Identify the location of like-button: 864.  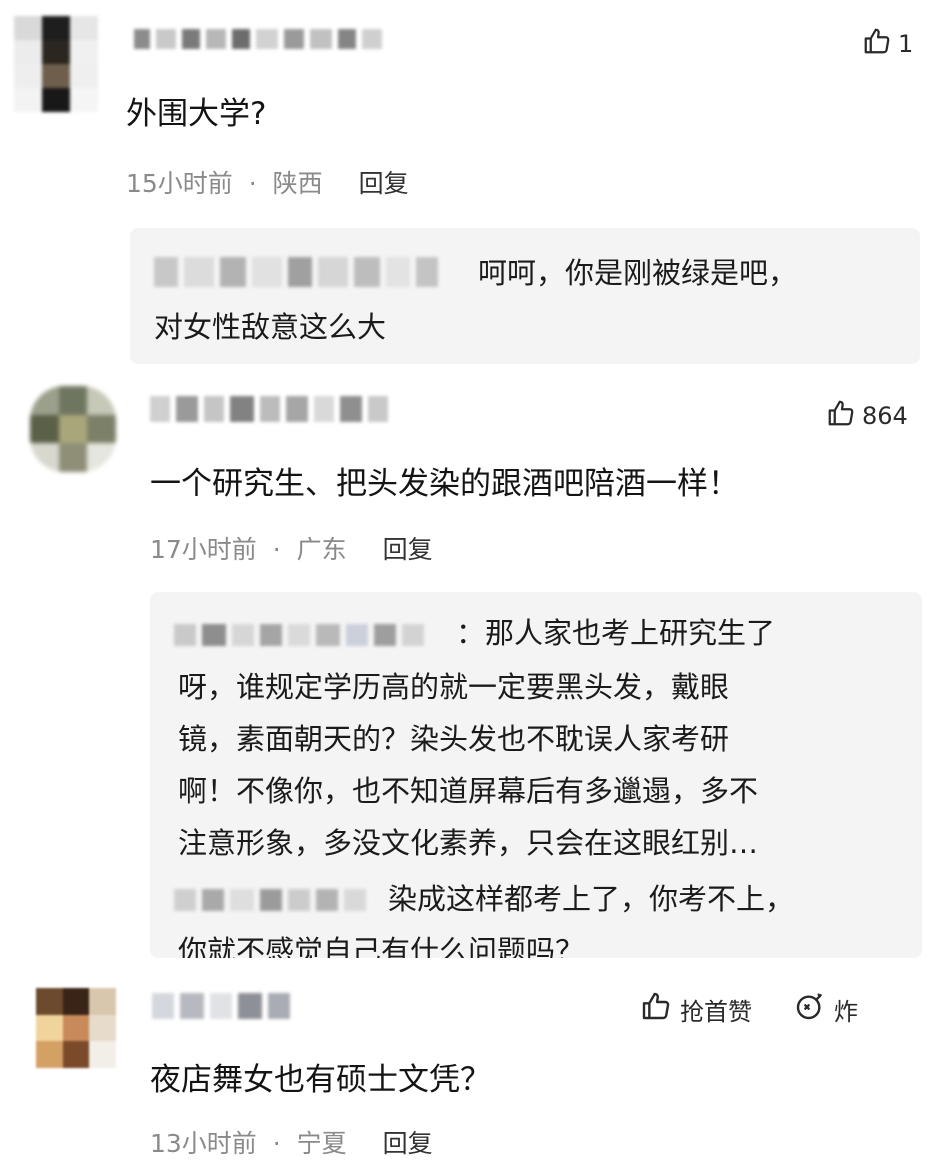
(867, 416).